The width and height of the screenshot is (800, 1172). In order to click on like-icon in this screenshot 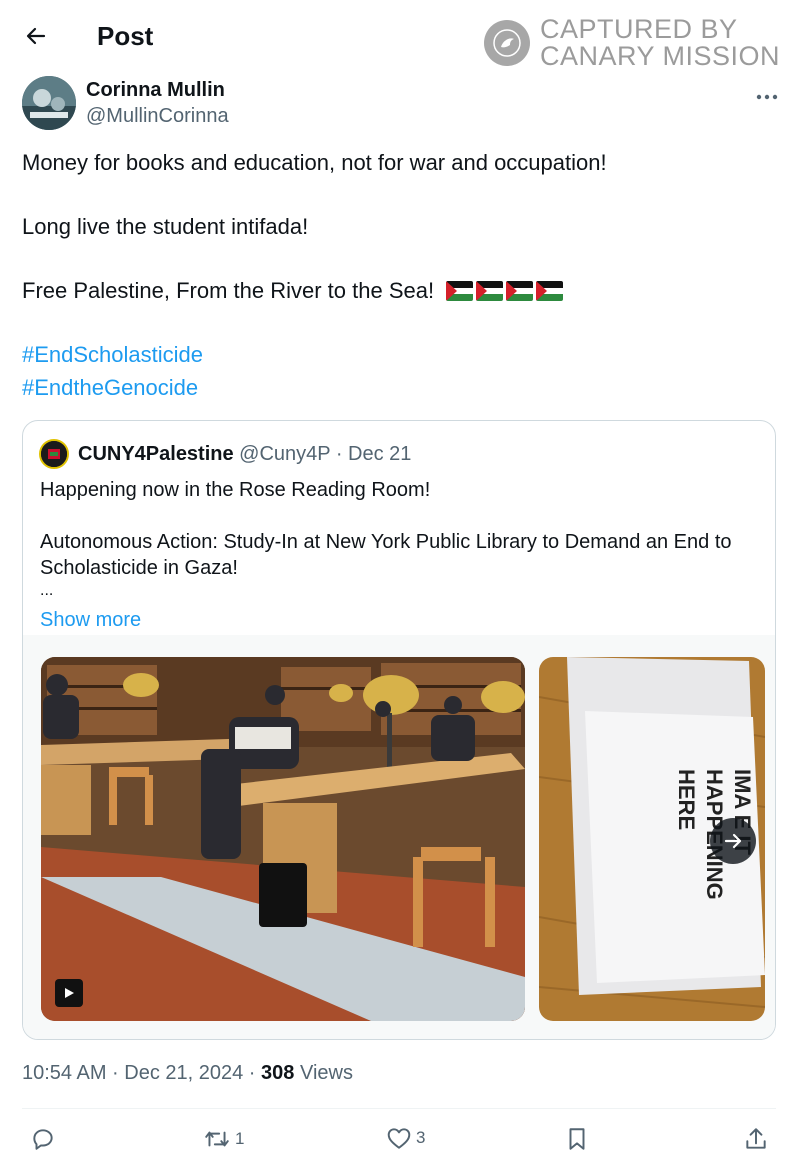, I will do `click(399, 1138)`.